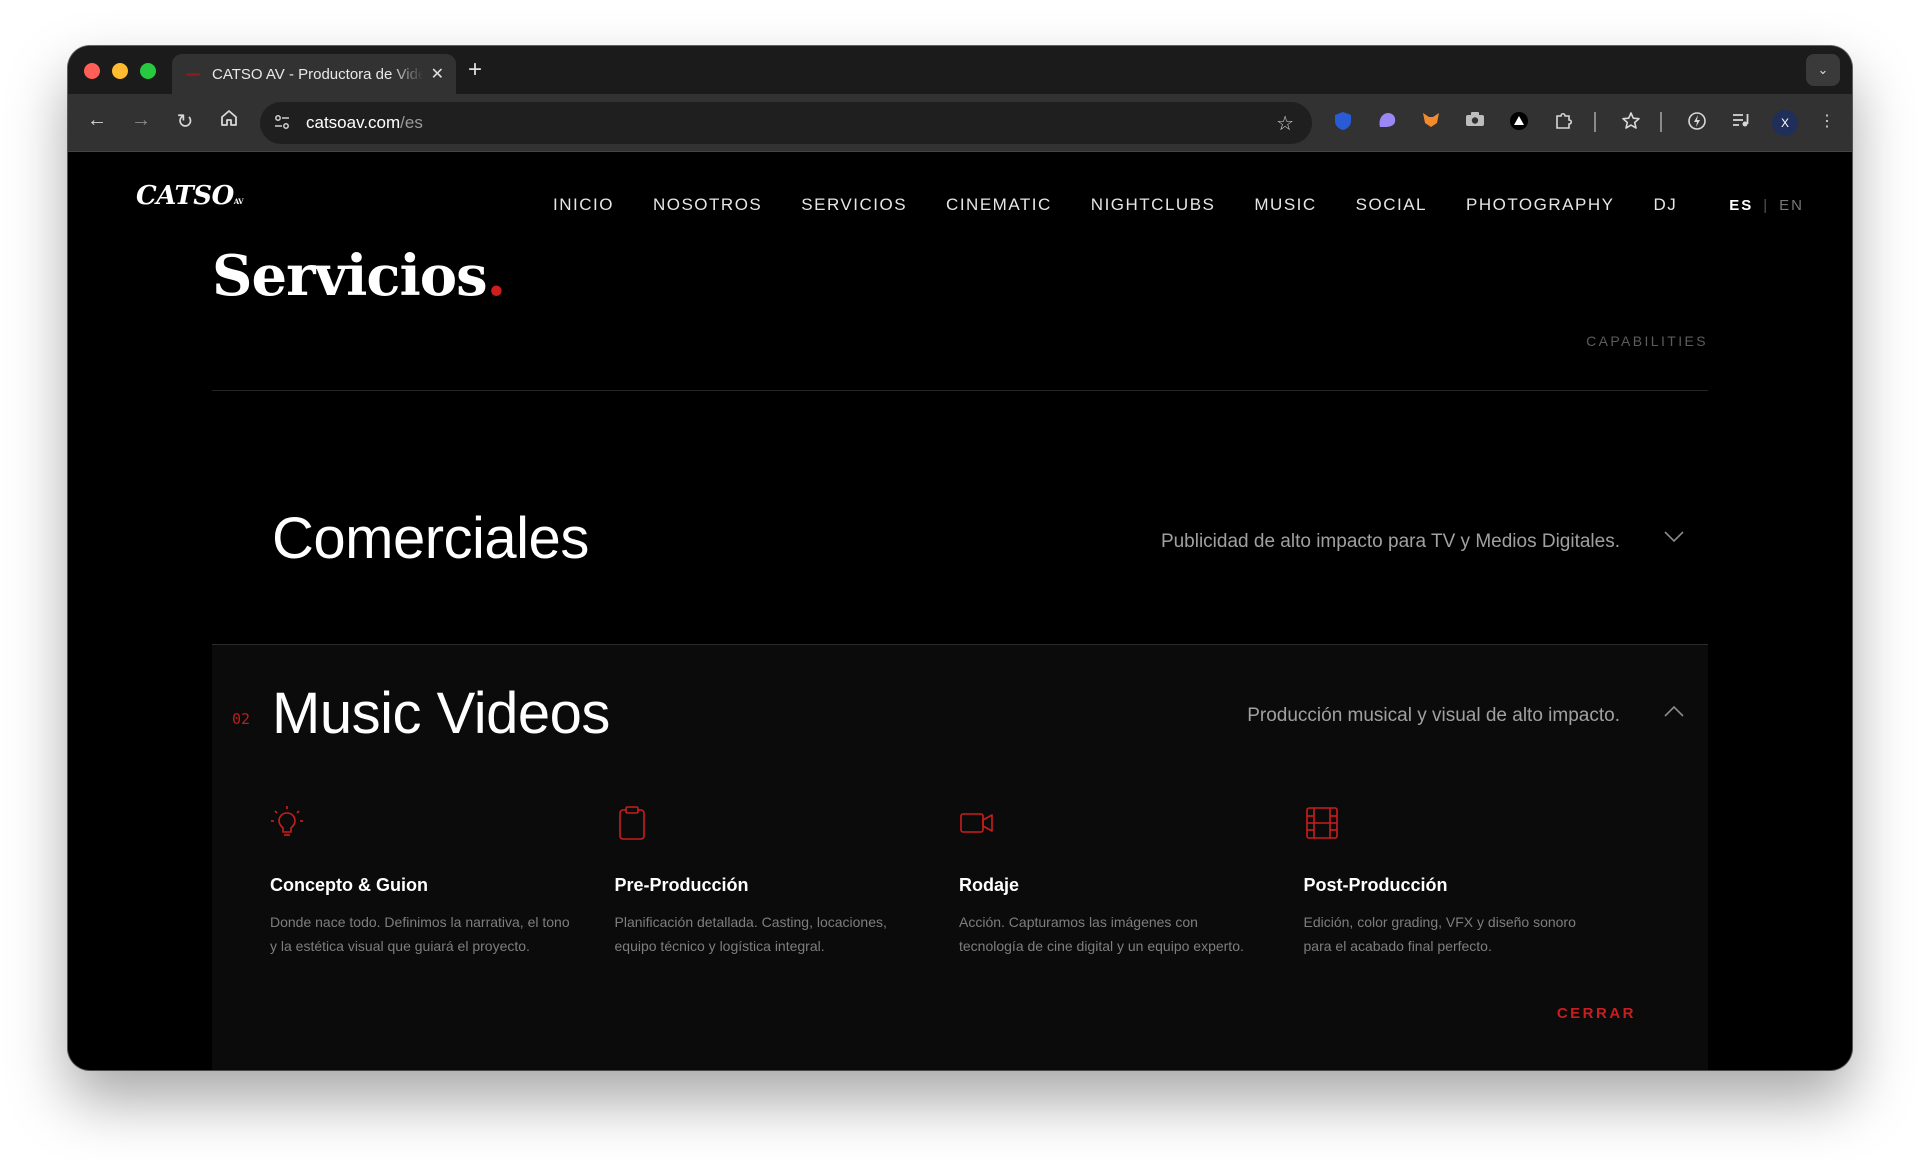 The width and height of the screenshot is (1920, 1160). I want to click on maximize-window-button, so click(148, 71).